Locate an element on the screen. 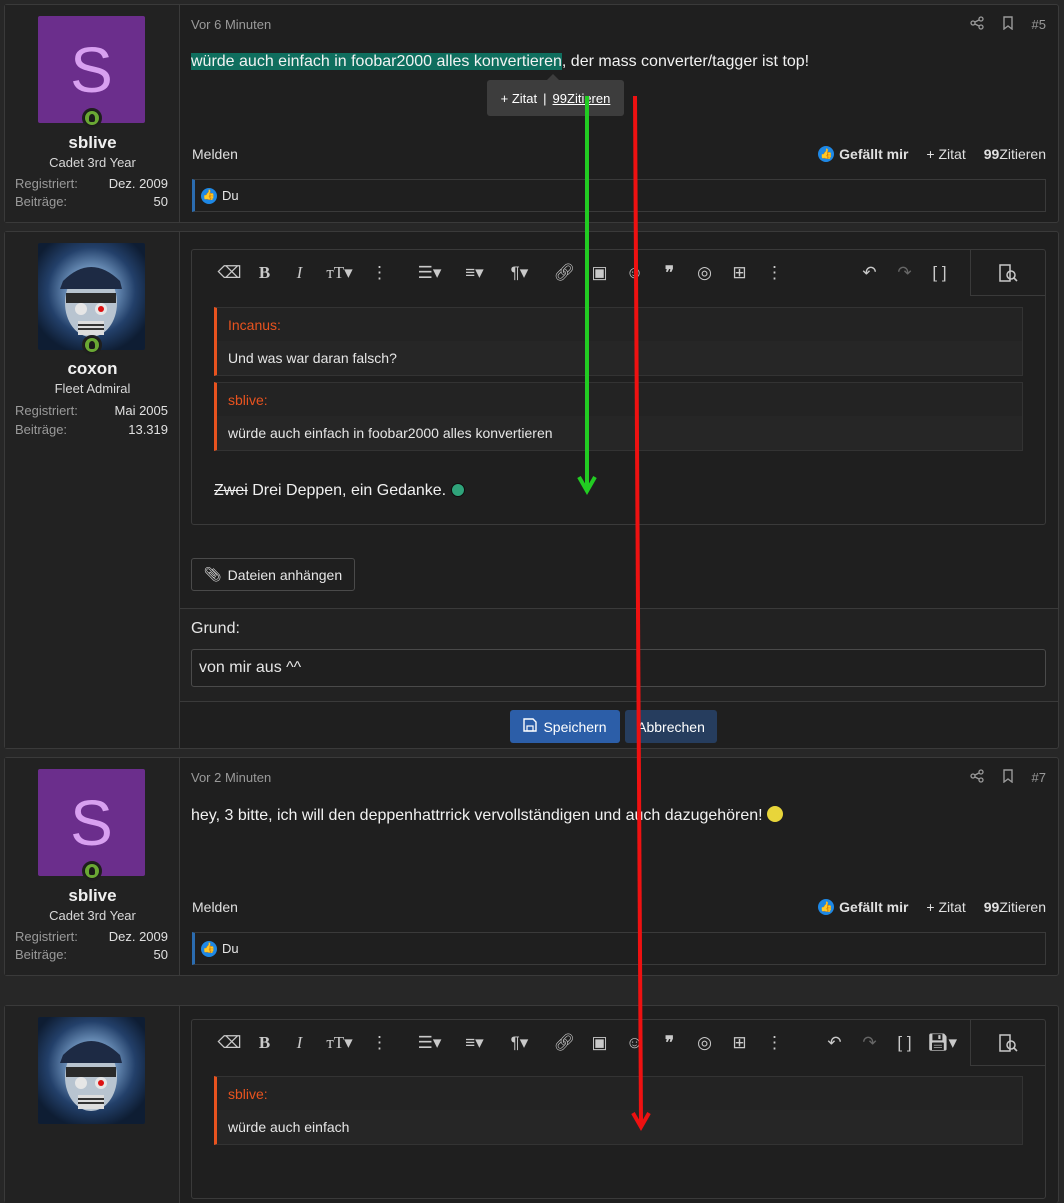 The width and height of the screenshot is (1064, 1203). user-column is located at coordinates (92, 1104).